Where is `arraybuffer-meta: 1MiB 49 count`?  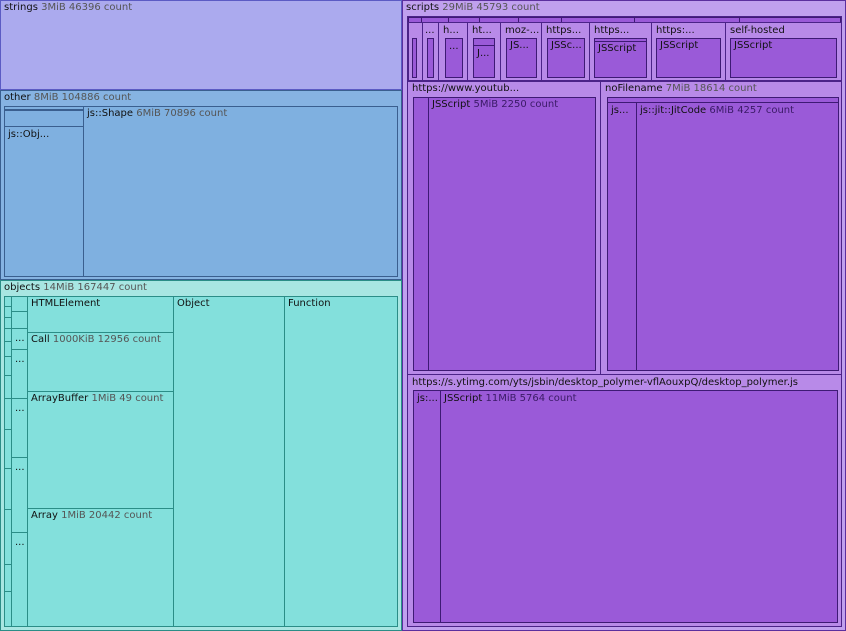 arraybuffer-meta: 1MiB 49 count is located at coordinates (127, 398).